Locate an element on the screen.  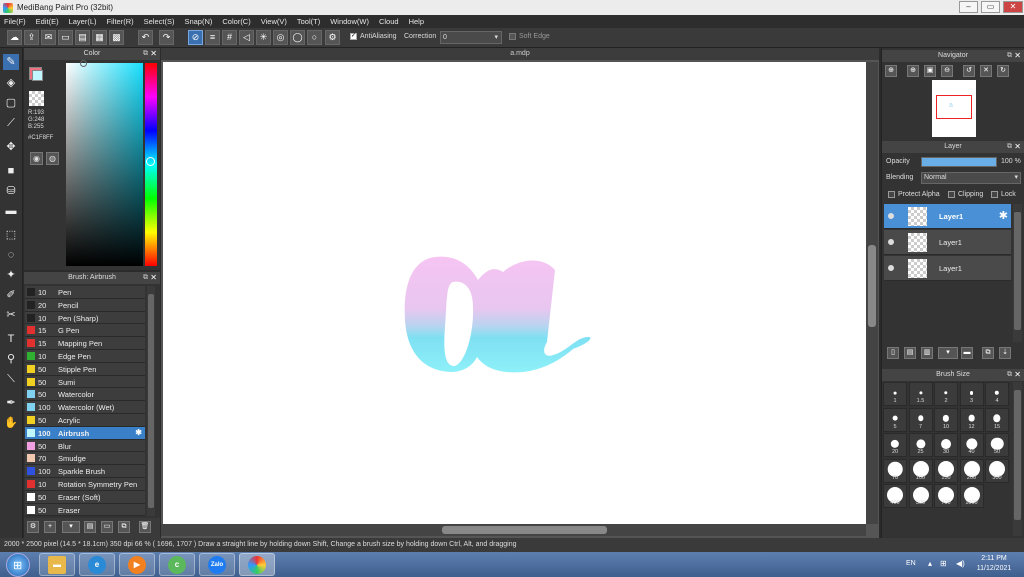
brush-item: 15 Mapping Pen is located at coordinates (85, 343).